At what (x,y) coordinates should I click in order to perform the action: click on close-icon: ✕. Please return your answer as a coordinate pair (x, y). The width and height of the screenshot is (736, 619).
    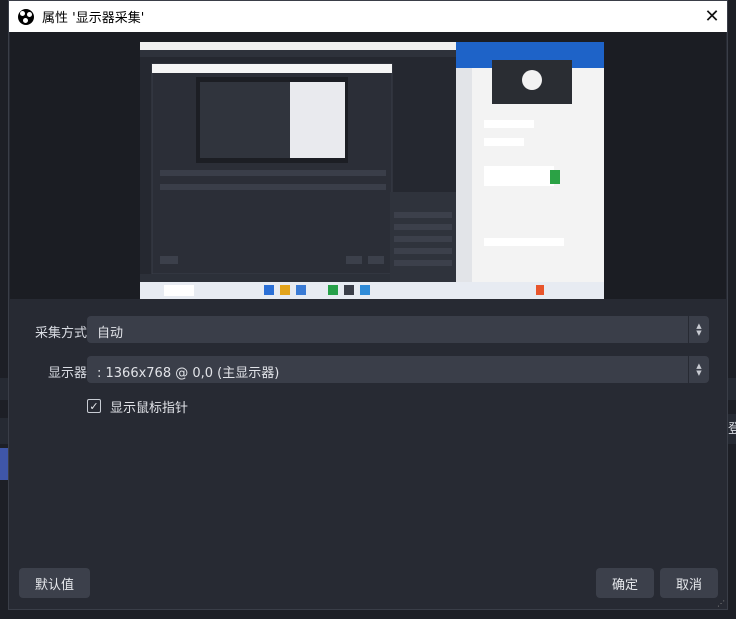
    Looking at the image, I should click on (712, 16).